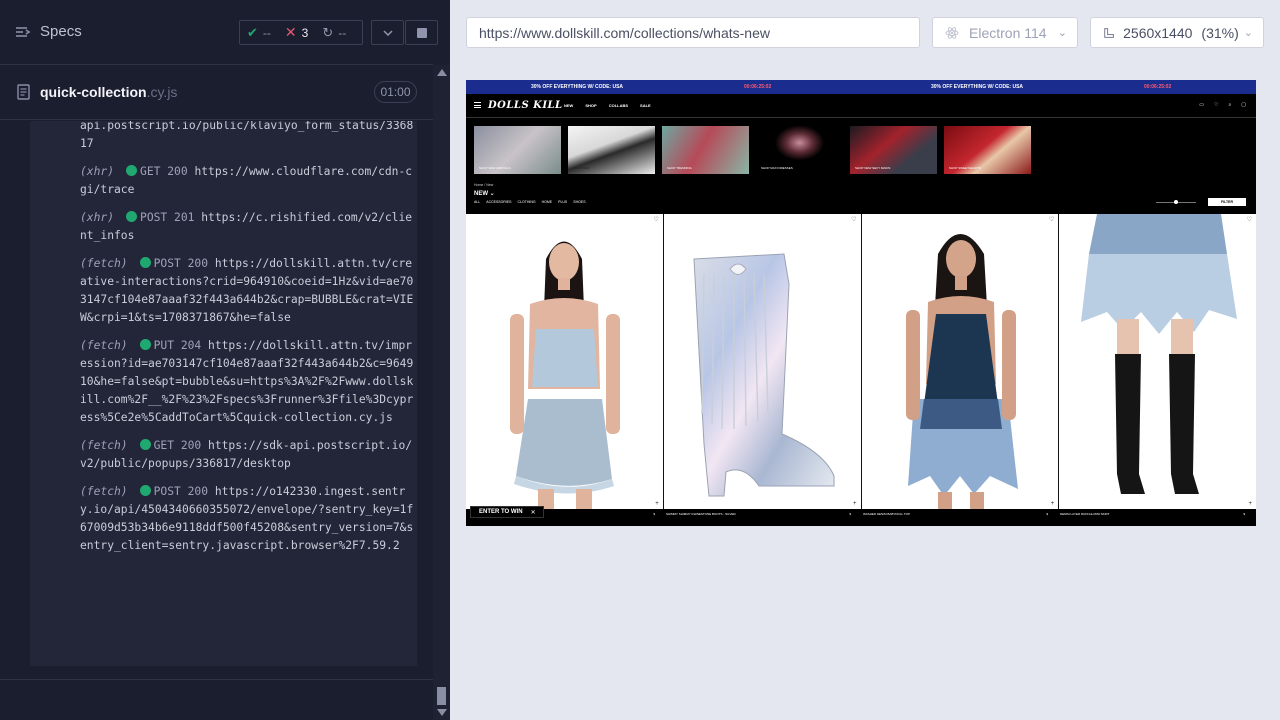  Describe the element at coordinates (219, 32) in the screenshot. I see `reporter-header: Specs ✔ -- ✕ 3 ↻ --` at that location.